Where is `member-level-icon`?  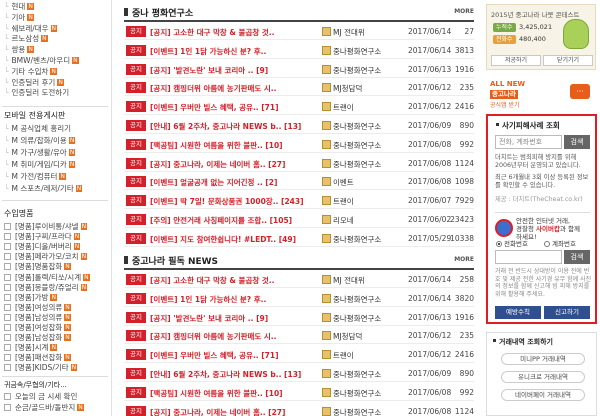 member-level-icon is located at coordinates (326, 298).